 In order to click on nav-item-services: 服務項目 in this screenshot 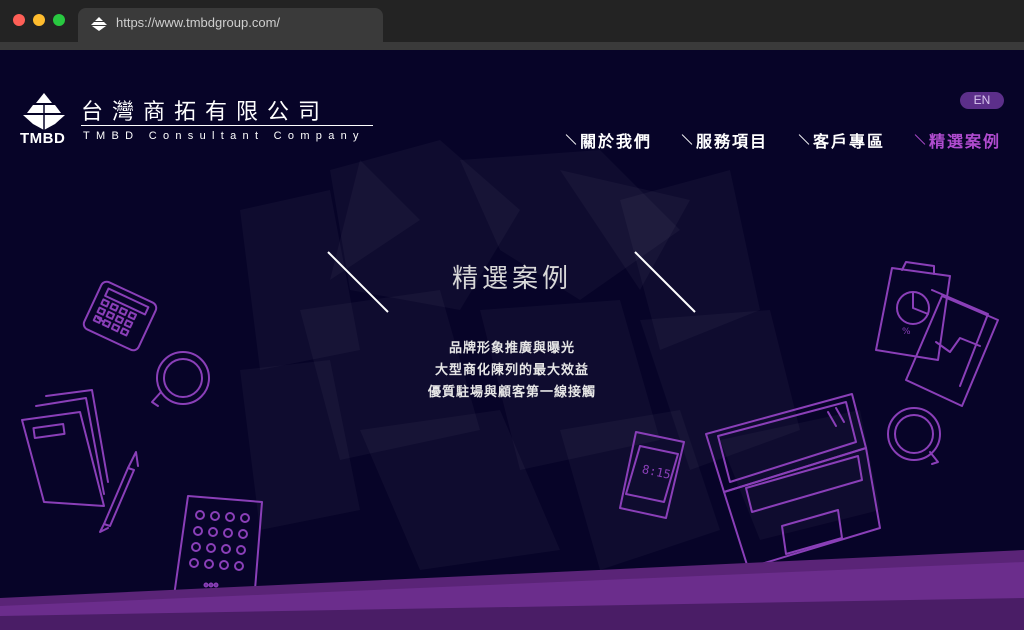, I will do `click(724, 140)`.